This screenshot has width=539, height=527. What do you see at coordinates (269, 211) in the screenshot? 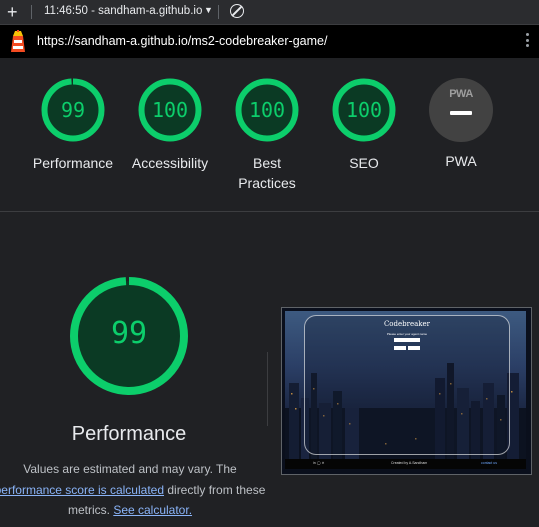
I see `section-divider` at bounding box center [269, 211].